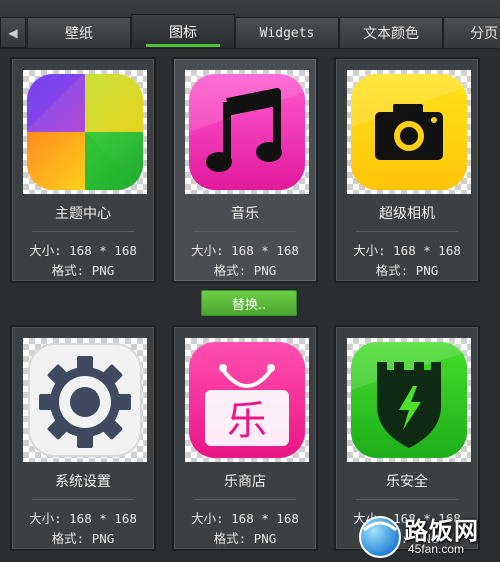  I want to click on music-icon, so click(247, 132).